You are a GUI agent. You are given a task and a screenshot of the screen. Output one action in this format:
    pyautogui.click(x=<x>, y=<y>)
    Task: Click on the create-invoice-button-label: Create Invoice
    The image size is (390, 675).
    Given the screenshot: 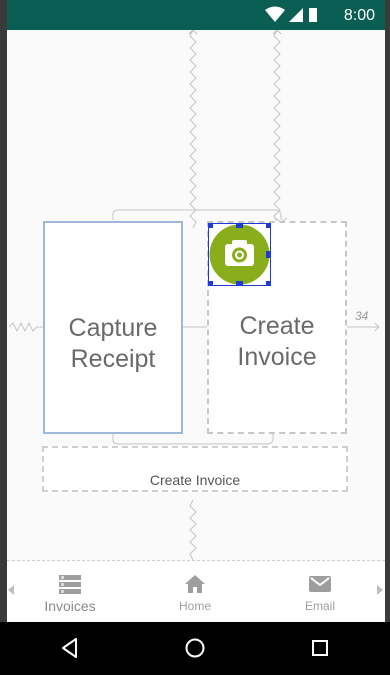 What is the action you would take?
    pyautogui.click(x=195, y=480)
    